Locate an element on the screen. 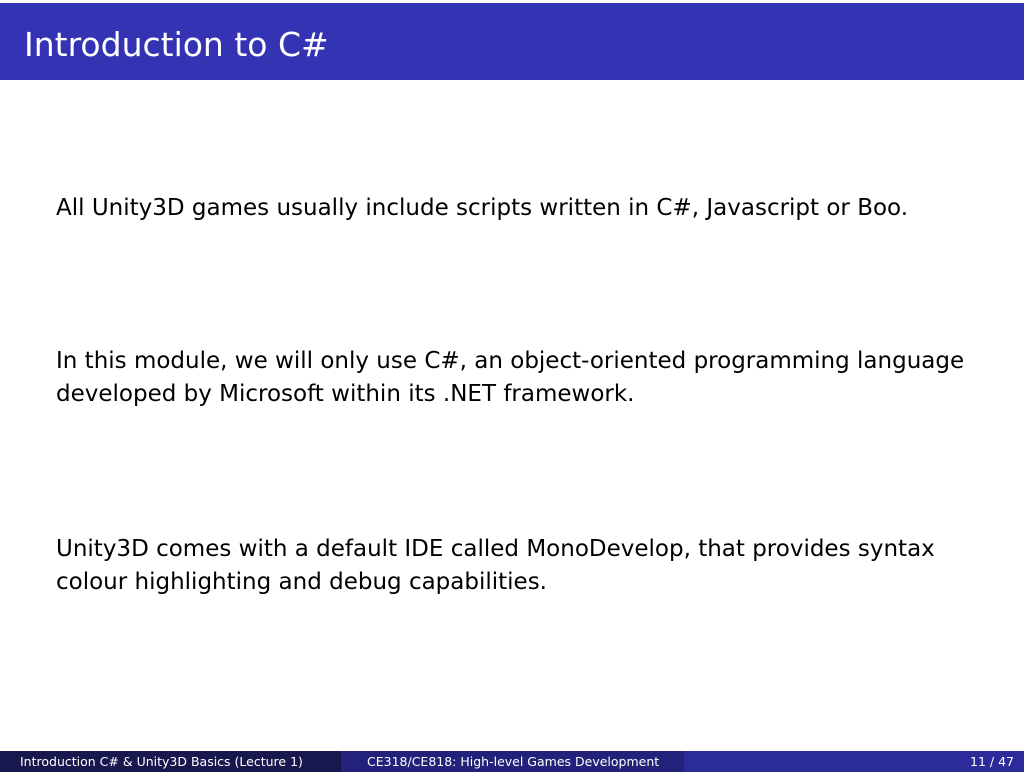 The image size is (1024, 772). title-bar: Introduction to C# is located at coordinates (512, 41).